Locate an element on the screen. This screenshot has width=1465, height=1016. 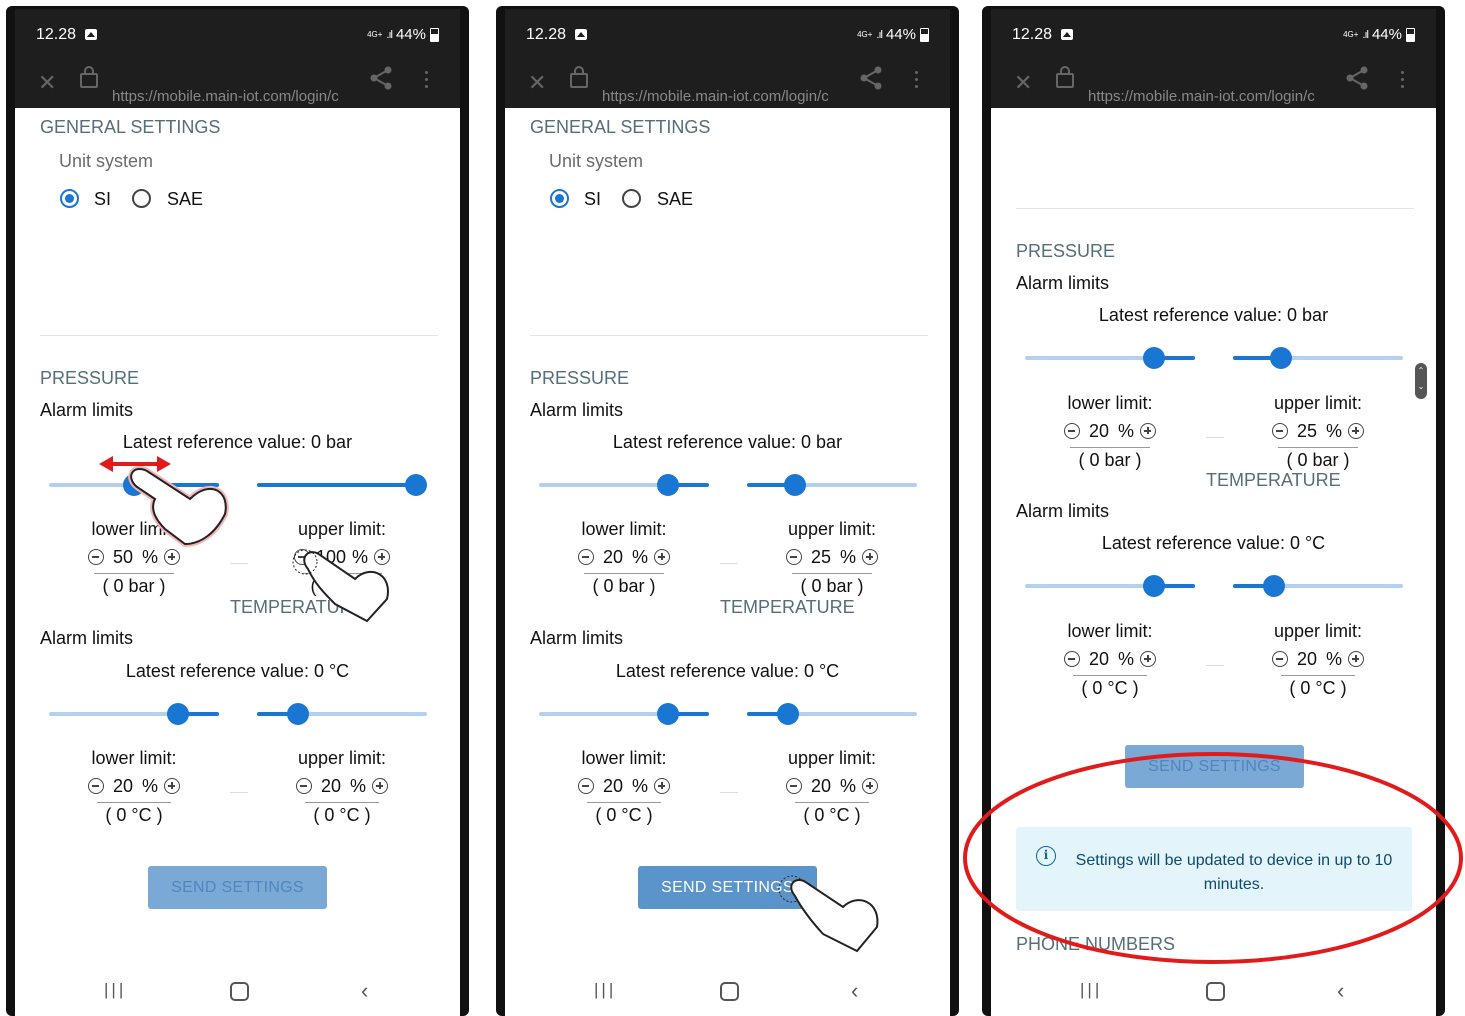
general-settings-title: GENERAL SETTINGS is located at coordinates (620, 127).